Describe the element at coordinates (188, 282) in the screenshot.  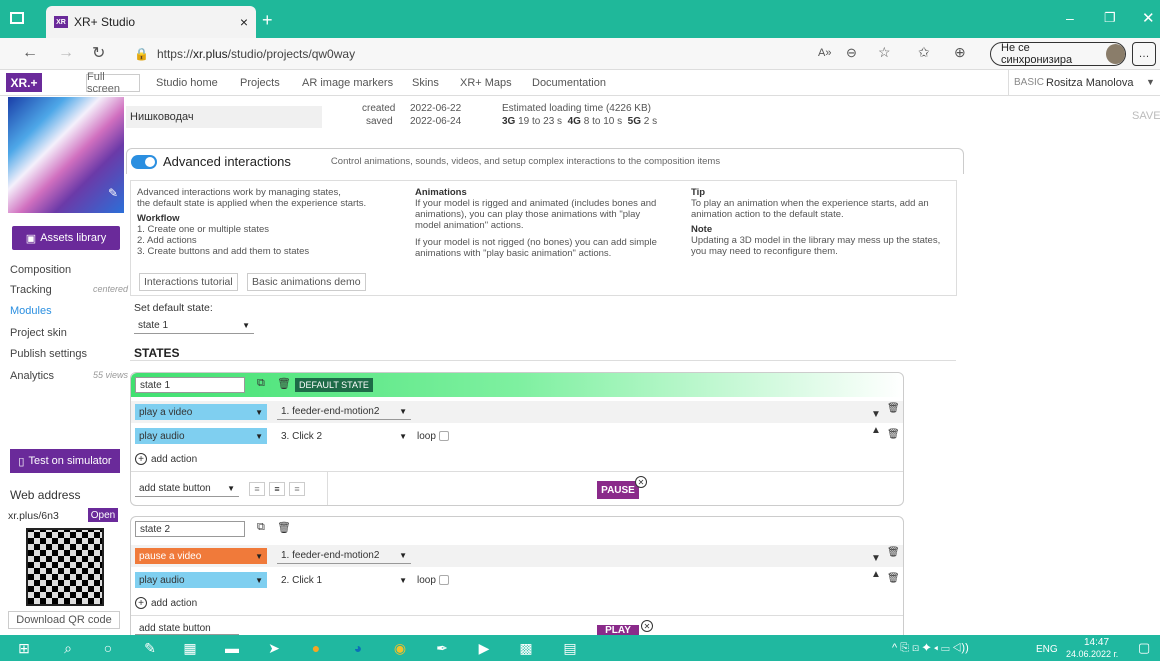
I see `interactions-tutorial-button: Interactions tutorial` at that location.